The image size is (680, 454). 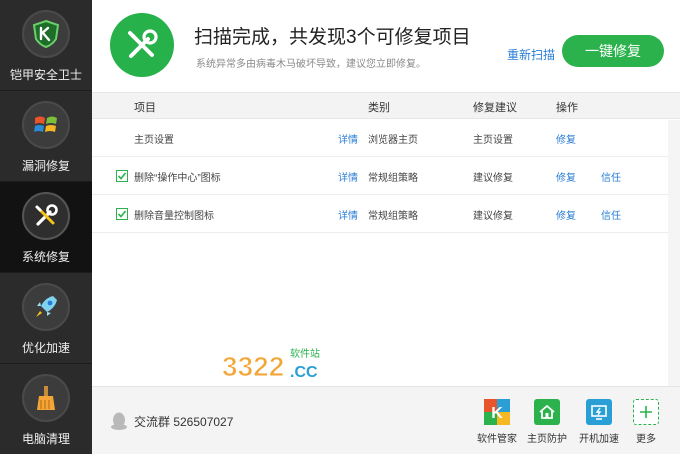 What do you see at coordinates (46, 34) in the screenshot?
I see `shield-logo-icon` at bounding box center [46, 34].